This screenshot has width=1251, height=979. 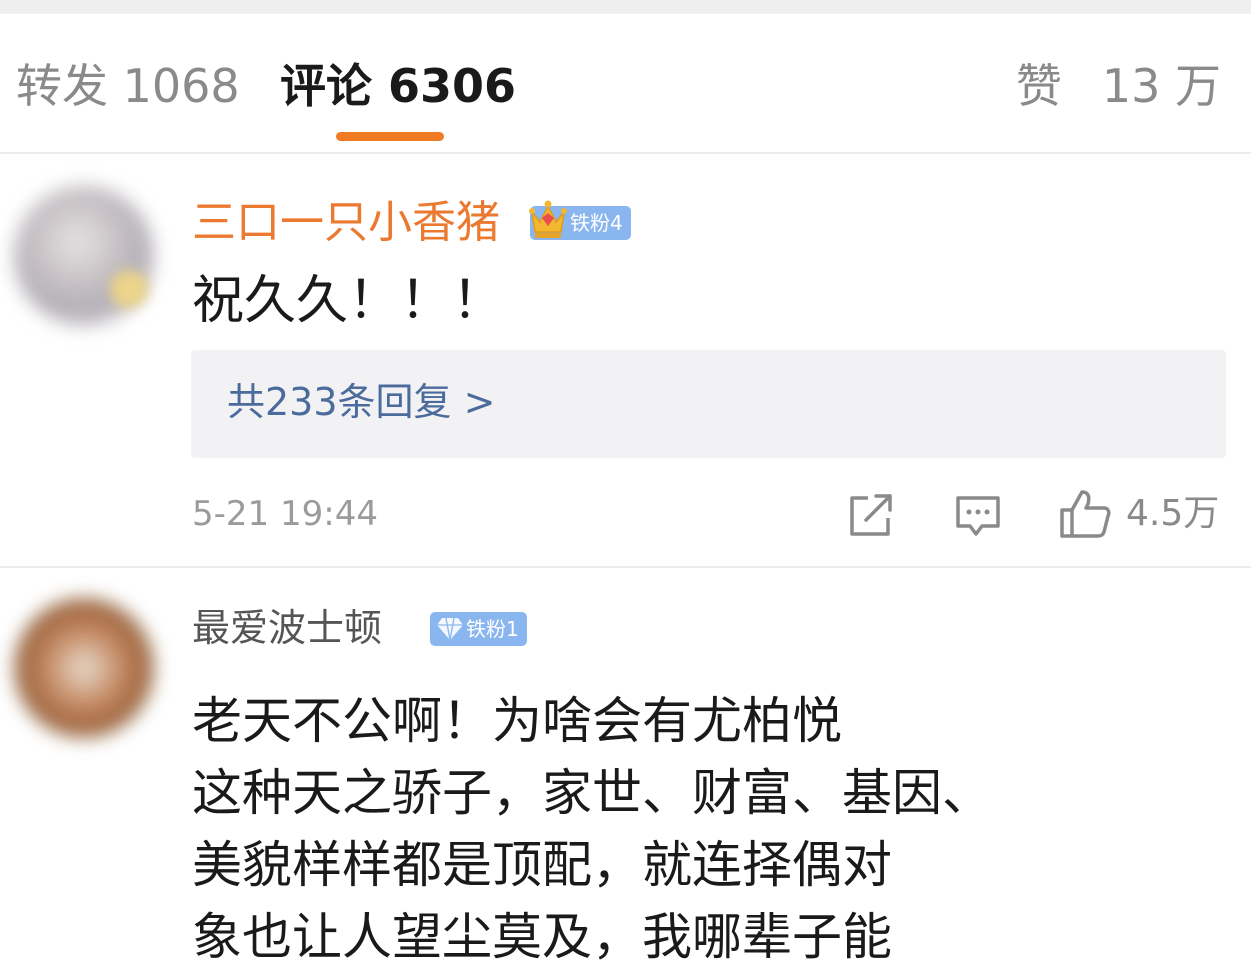 I want to click on comment-icon, so click(x=978, y=516).